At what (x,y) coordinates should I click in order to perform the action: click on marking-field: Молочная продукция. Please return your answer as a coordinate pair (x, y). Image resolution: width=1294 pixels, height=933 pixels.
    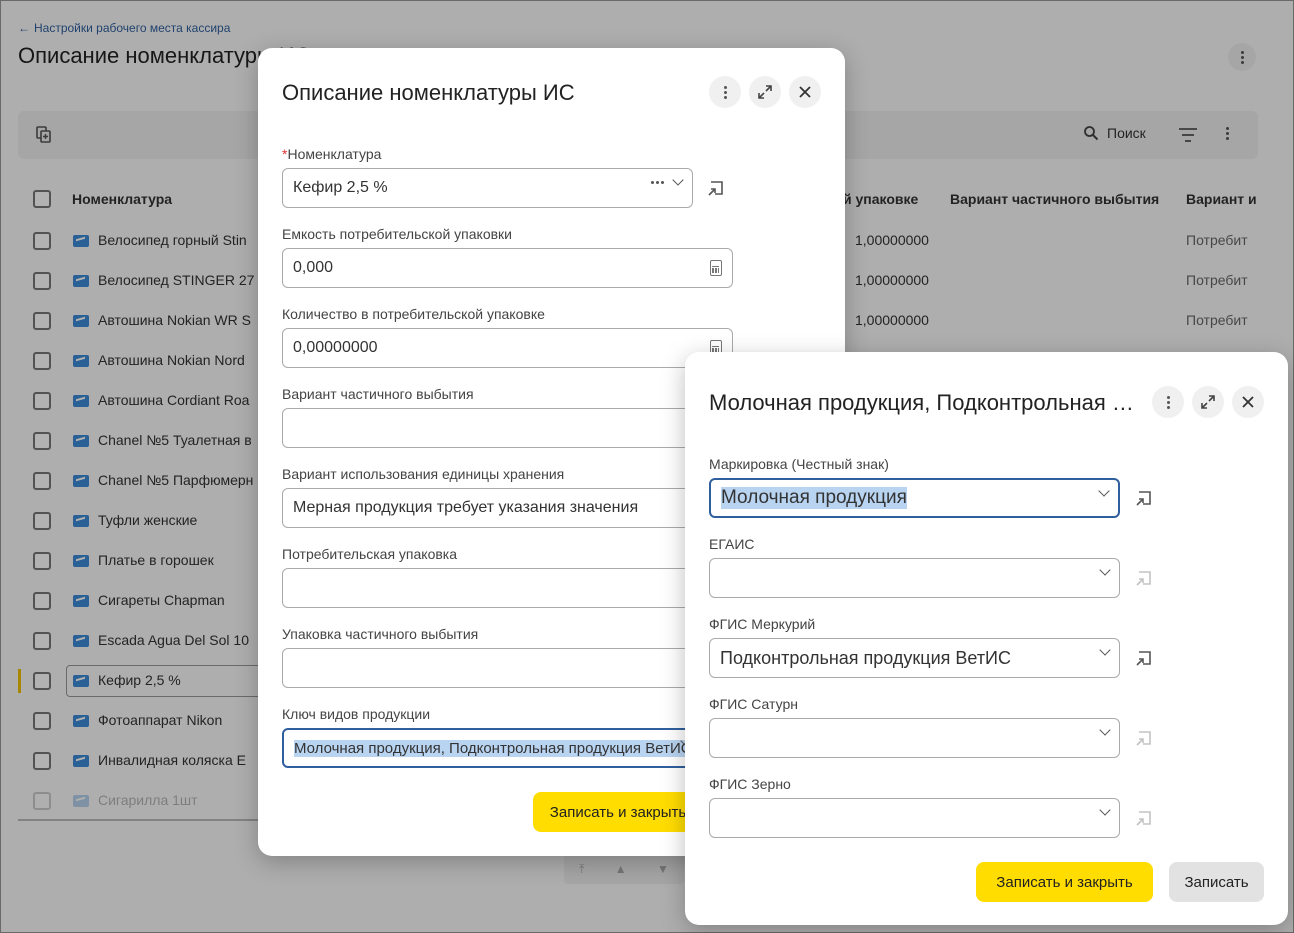
    Looking at the image, I should click on (914, 498).